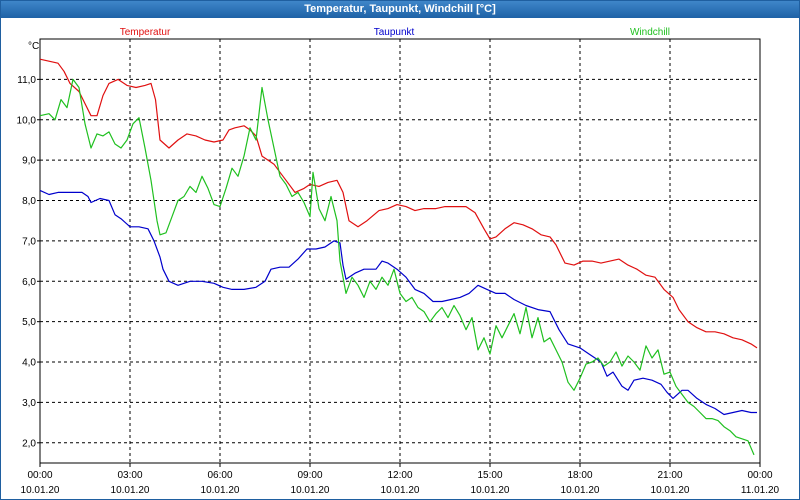 The width and height of the screenshot is (800, 500). Describe the element at coordinates (579, 475) in the screenshot. I see `x-tick-time: 18:00` at that location.